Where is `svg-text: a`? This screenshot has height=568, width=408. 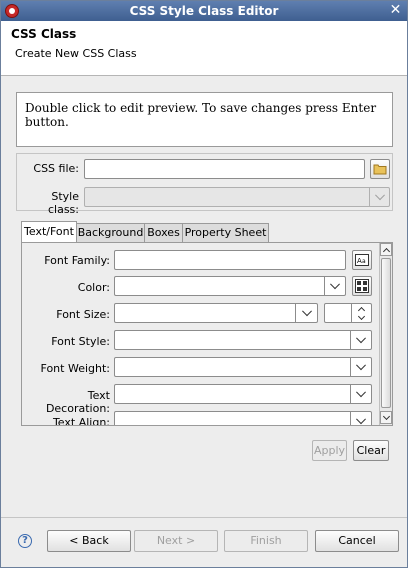 svg-text: a is located at coordinates (364, 261).